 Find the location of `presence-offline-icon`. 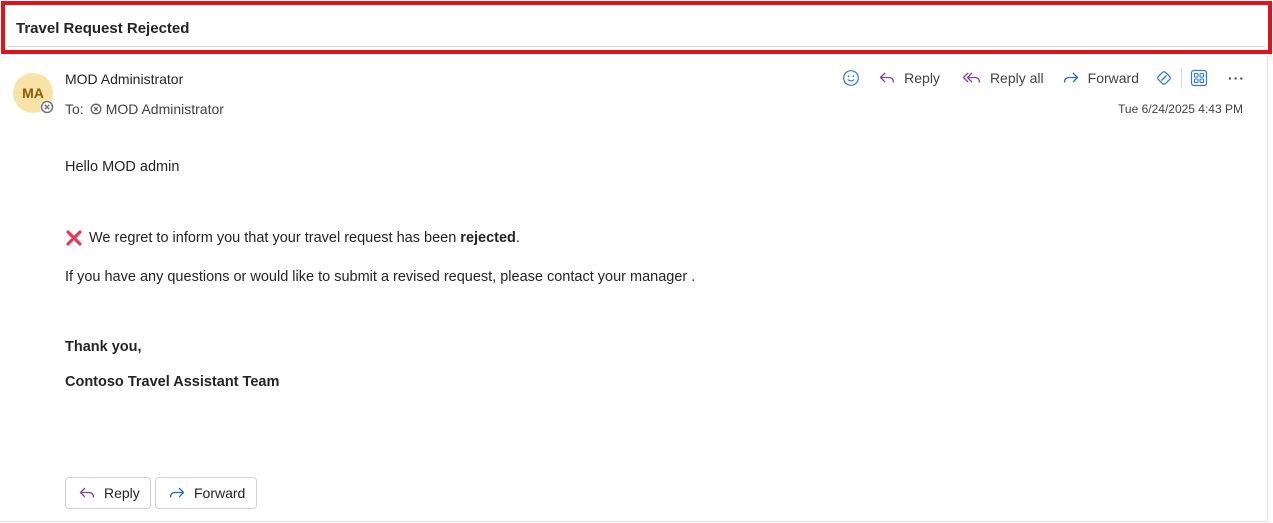

presence-offline-icon is located at coordinates (47, 107).